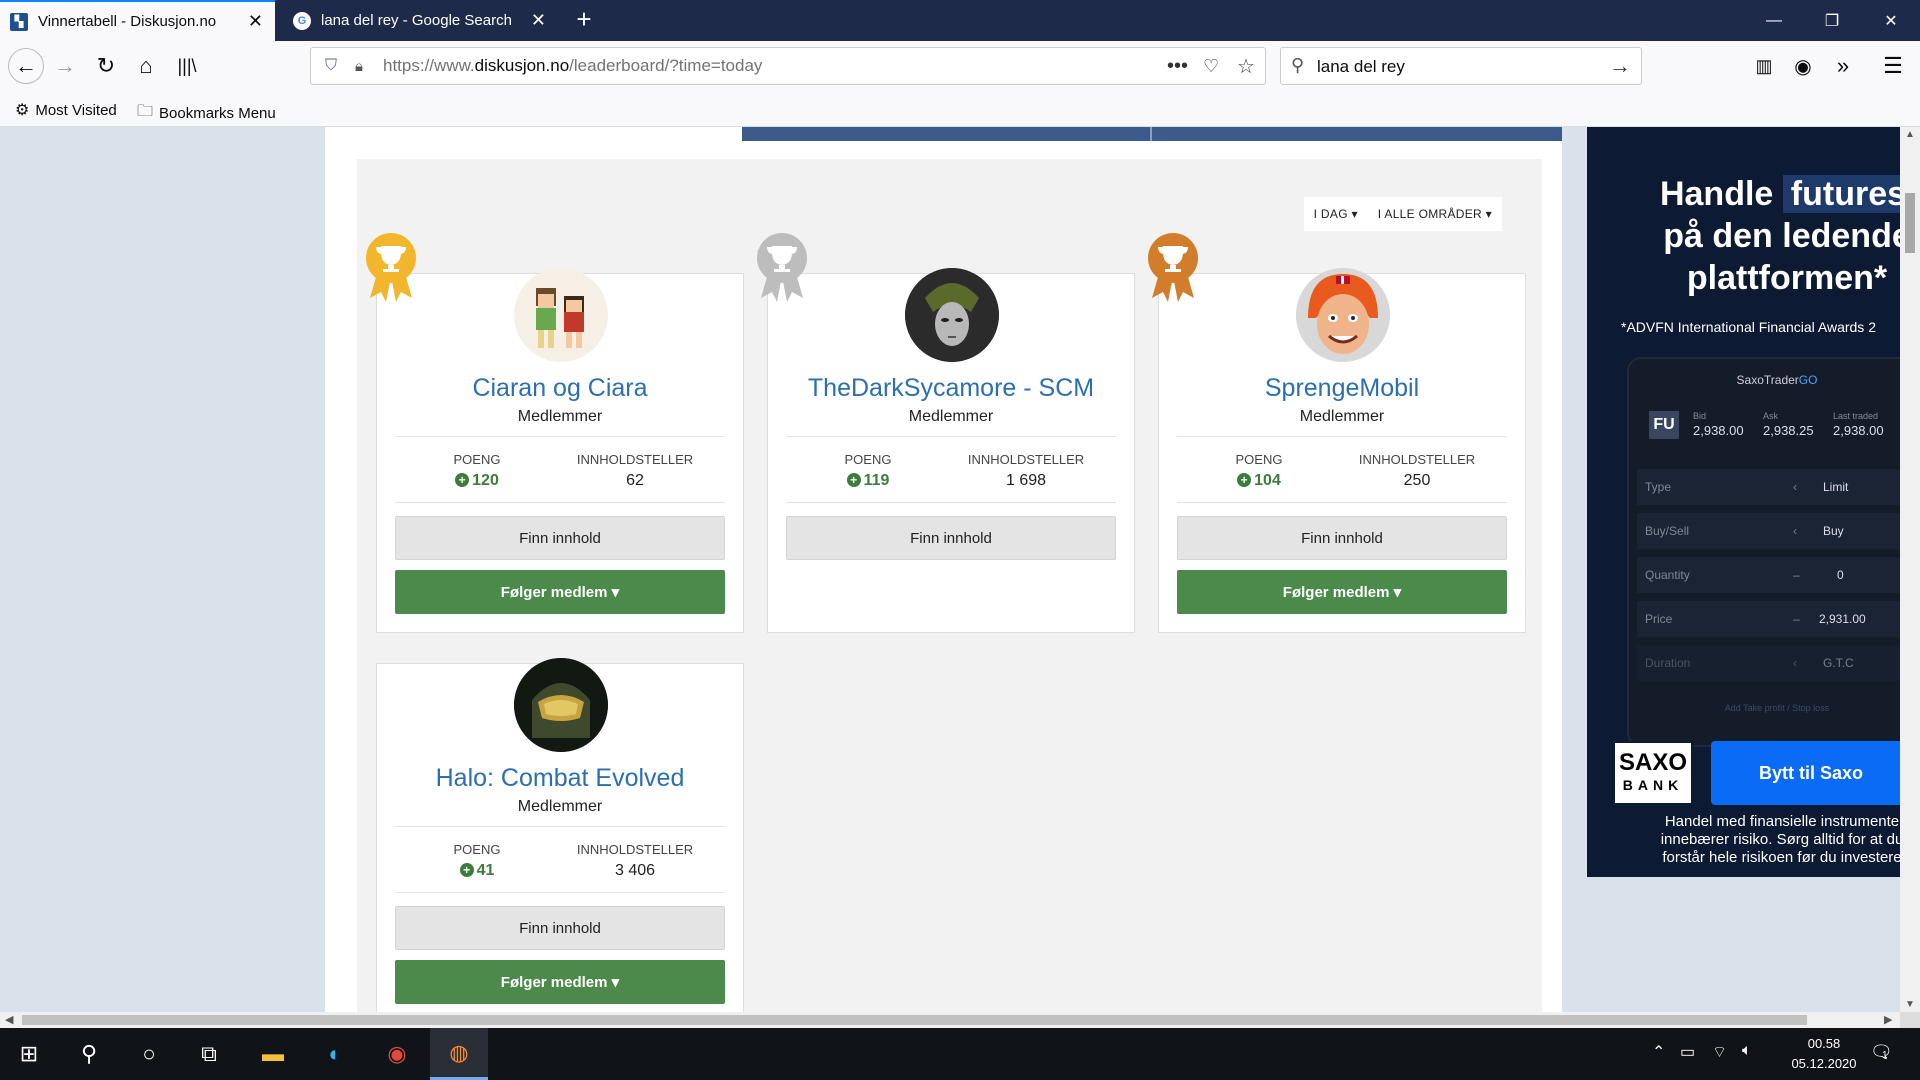  What do you see at coordinates (1881, 1052) in the screenshot?
I see `notifications-icon: 🗨︎ 1` at bounding box center [1881, 1052].